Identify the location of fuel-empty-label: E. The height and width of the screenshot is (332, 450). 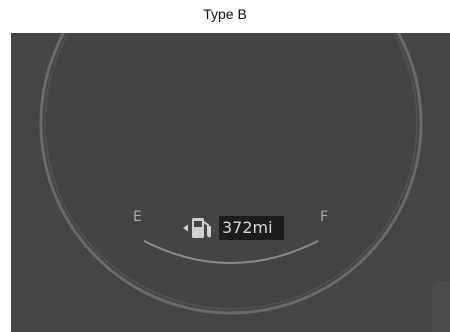
(137, 217).